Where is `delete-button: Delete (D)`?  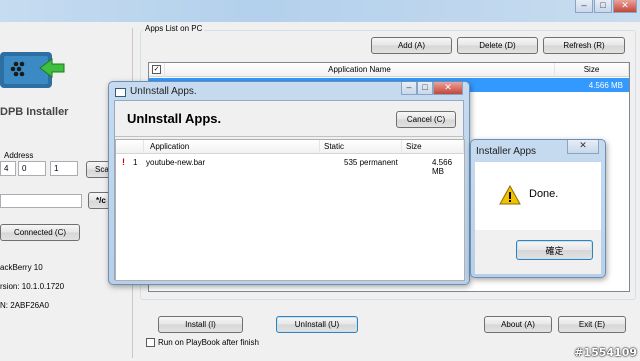 delete-button: Delete (D) is located at coordinates (497, 45).